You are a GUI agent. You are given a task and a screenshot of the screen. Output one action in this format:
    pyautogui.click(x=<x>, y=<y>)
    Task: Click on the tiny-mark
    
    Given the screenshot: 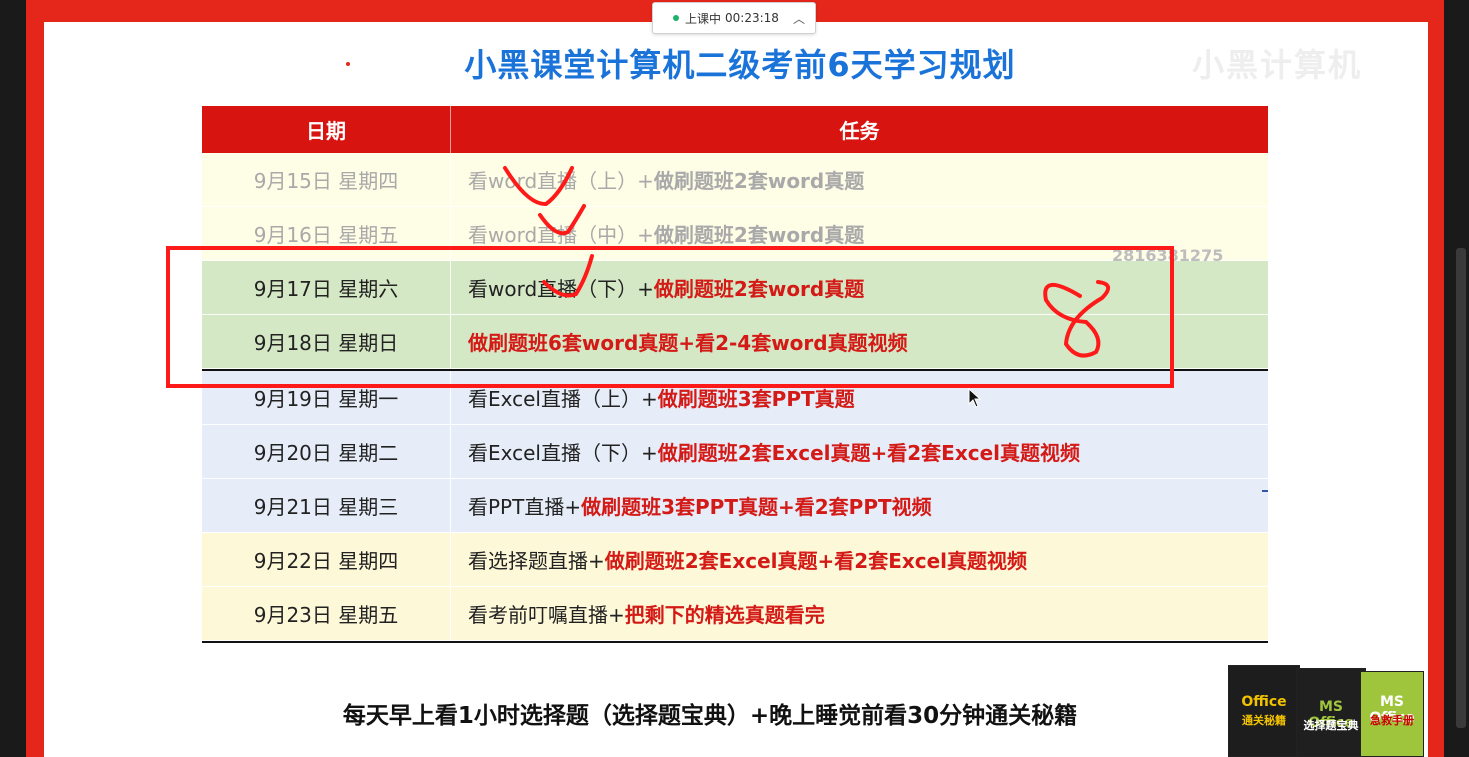 What is the action you would take?
    pyautogui.click(x=1265, y=491)
    